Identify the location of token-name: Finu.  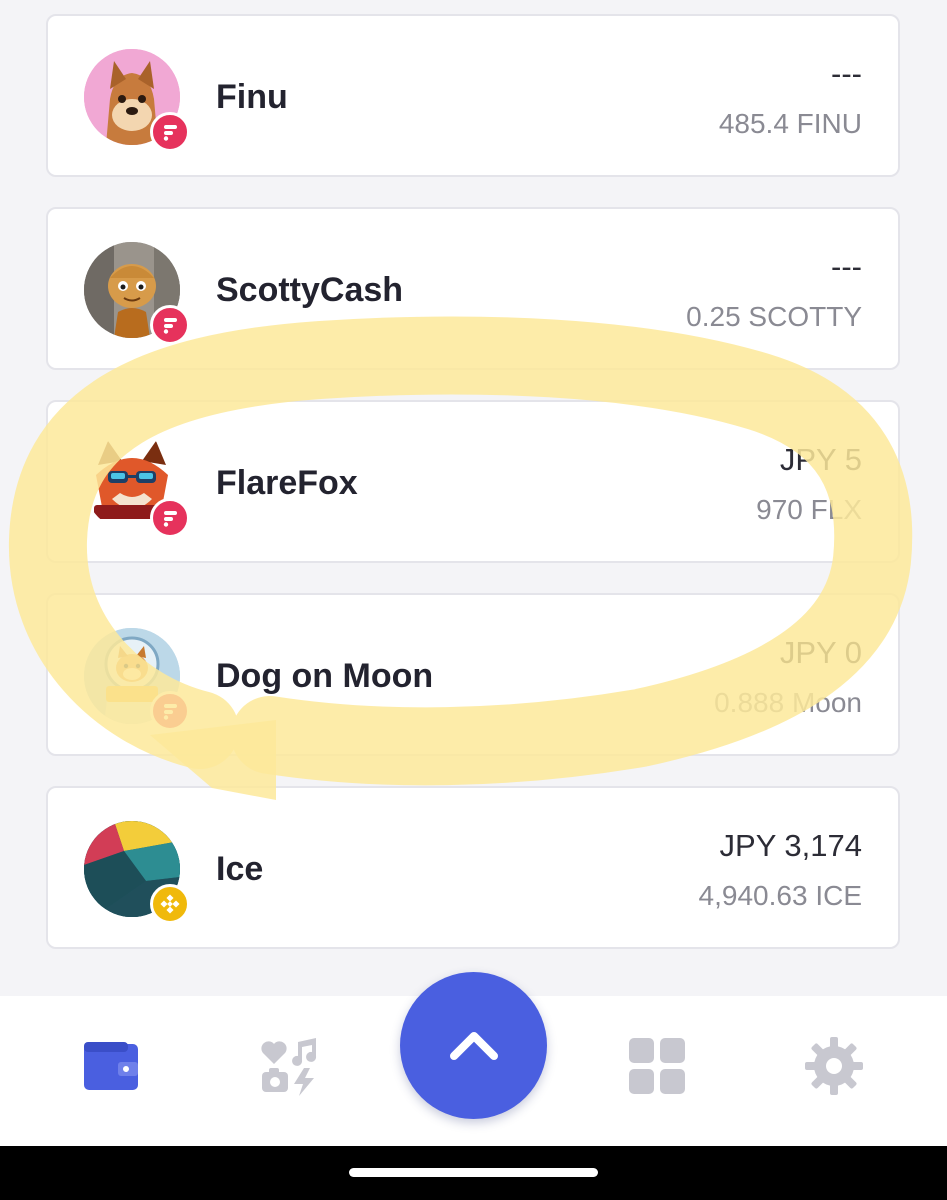
(252, 97).